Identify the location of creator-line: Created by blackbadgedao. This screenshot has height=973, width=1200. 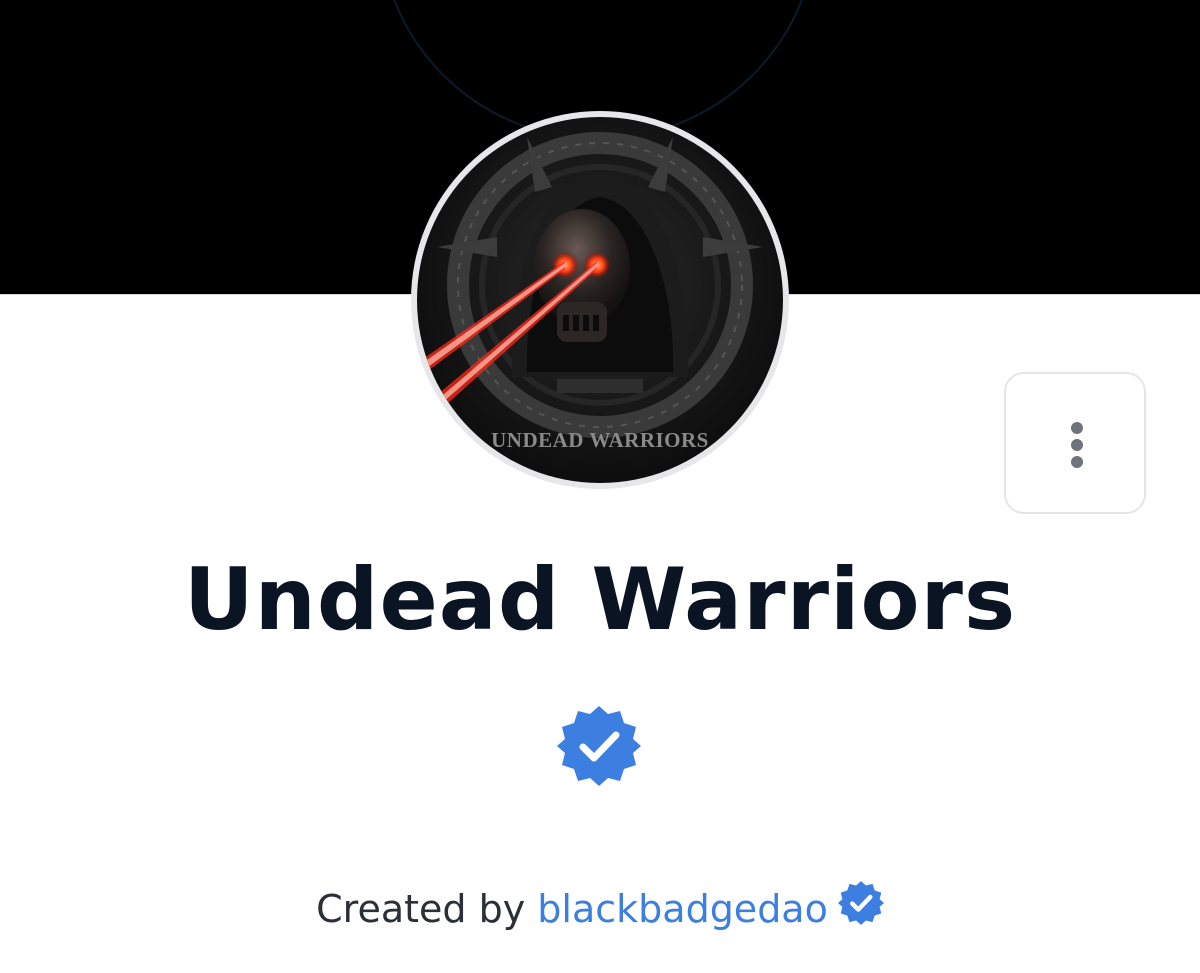
(600, 908).